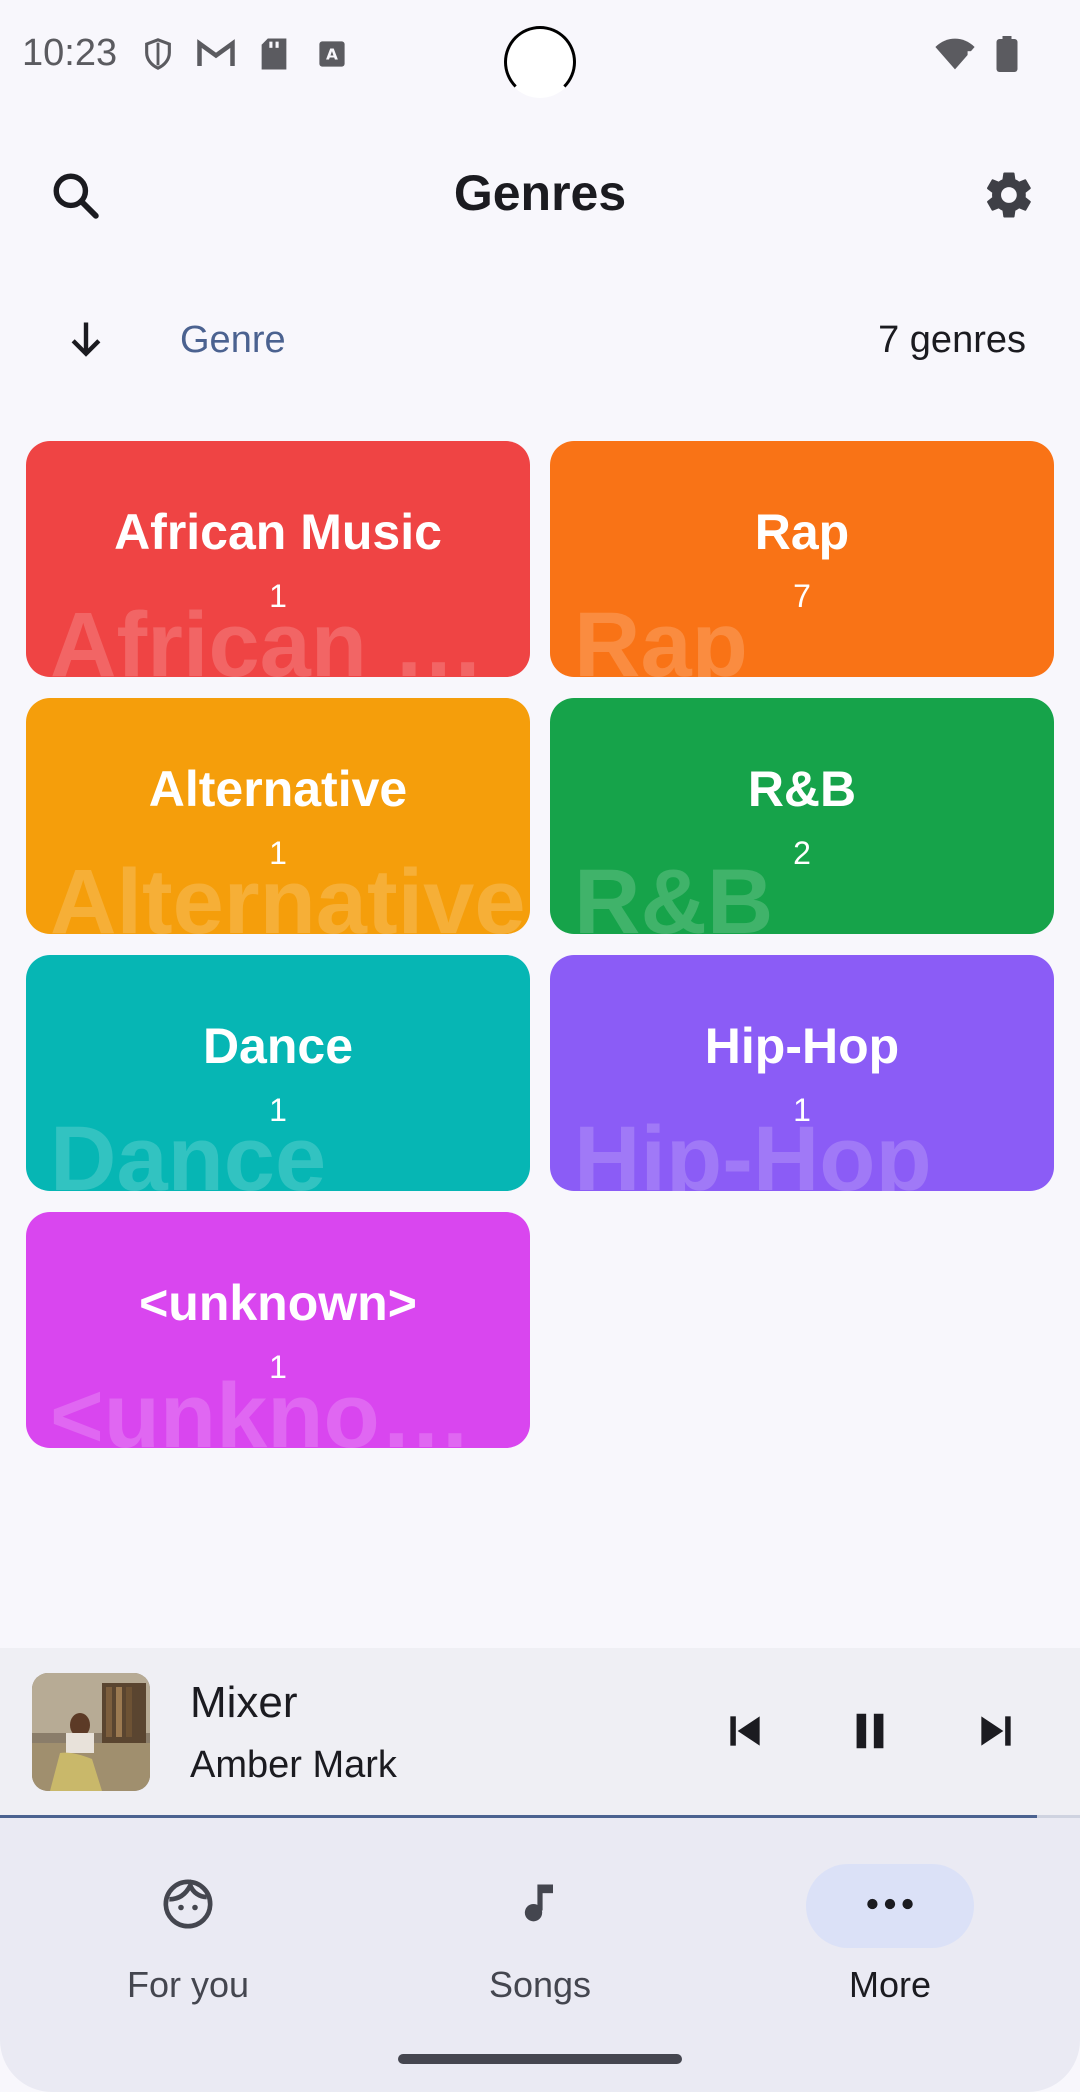 This screenshot has height=2092, width=1080. I want to click on nav-item-for-you: For you, so click(188, 1931).